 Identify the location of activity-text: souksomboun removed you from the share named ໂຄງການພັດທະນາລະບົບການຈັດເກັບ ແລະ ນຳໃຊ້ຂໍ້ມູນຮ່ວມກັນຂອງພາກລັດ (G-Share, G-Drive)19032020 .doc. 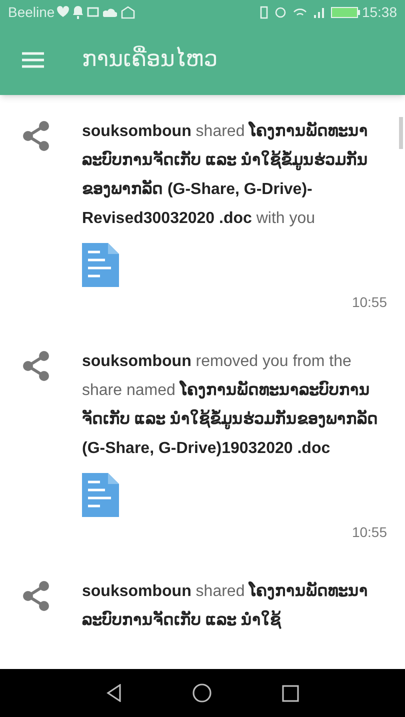
(230, 405).